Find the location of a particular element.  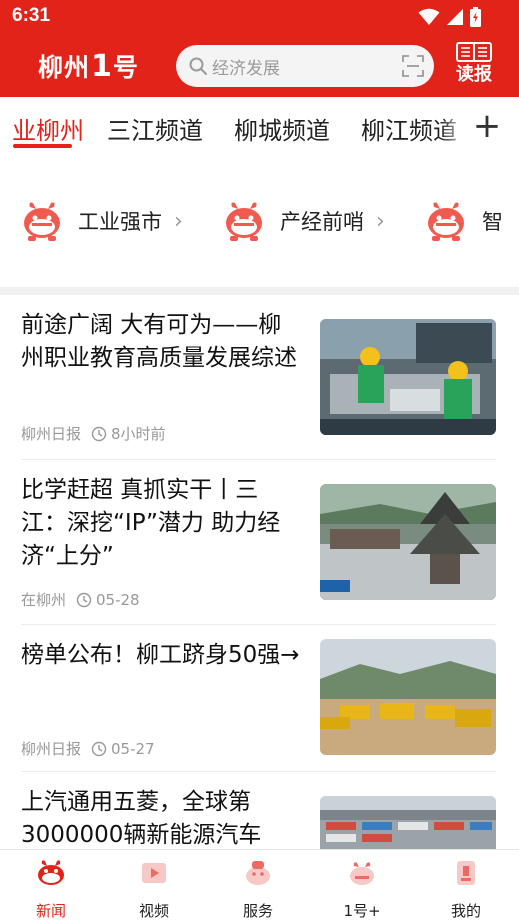

scan-icon is located at coordinates (413, 66).